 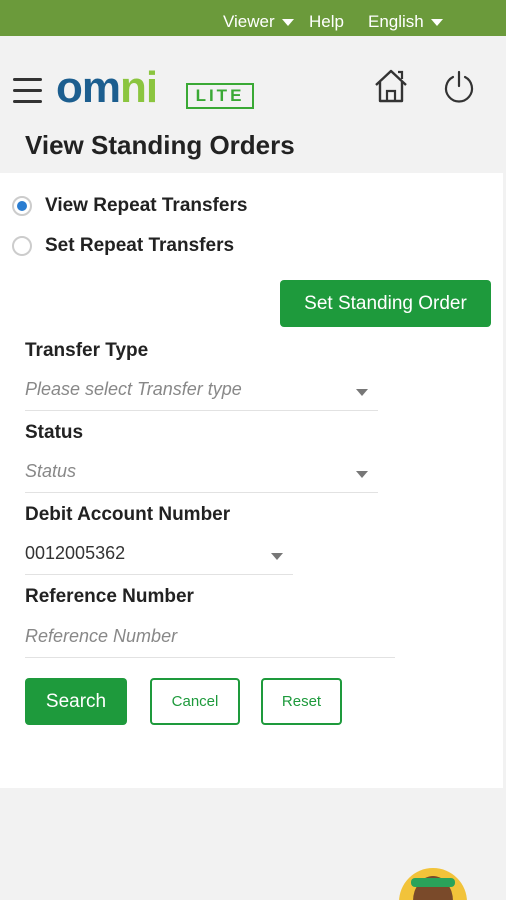 What do you see at coordinates (76, 701) in the screenshot?
I see `search-button: Search` at bounding box center [76, 701].